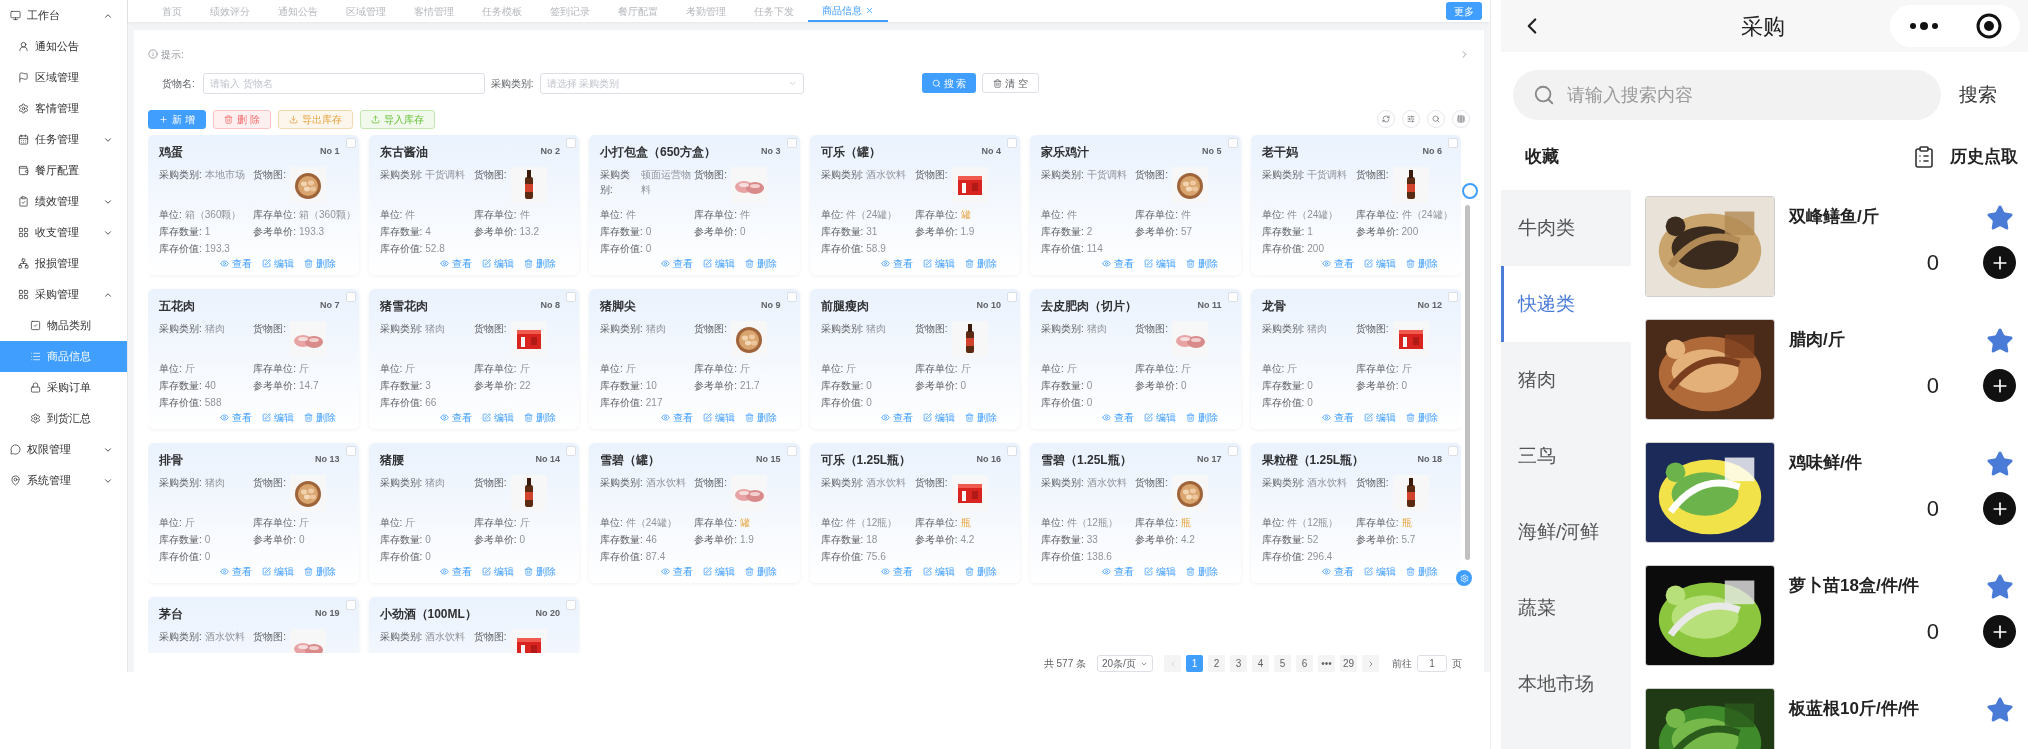  What do you see at coordinates (949, 83) in the screenshot?
I see `search-button: 搜 索` at bounding box center [949, 83].